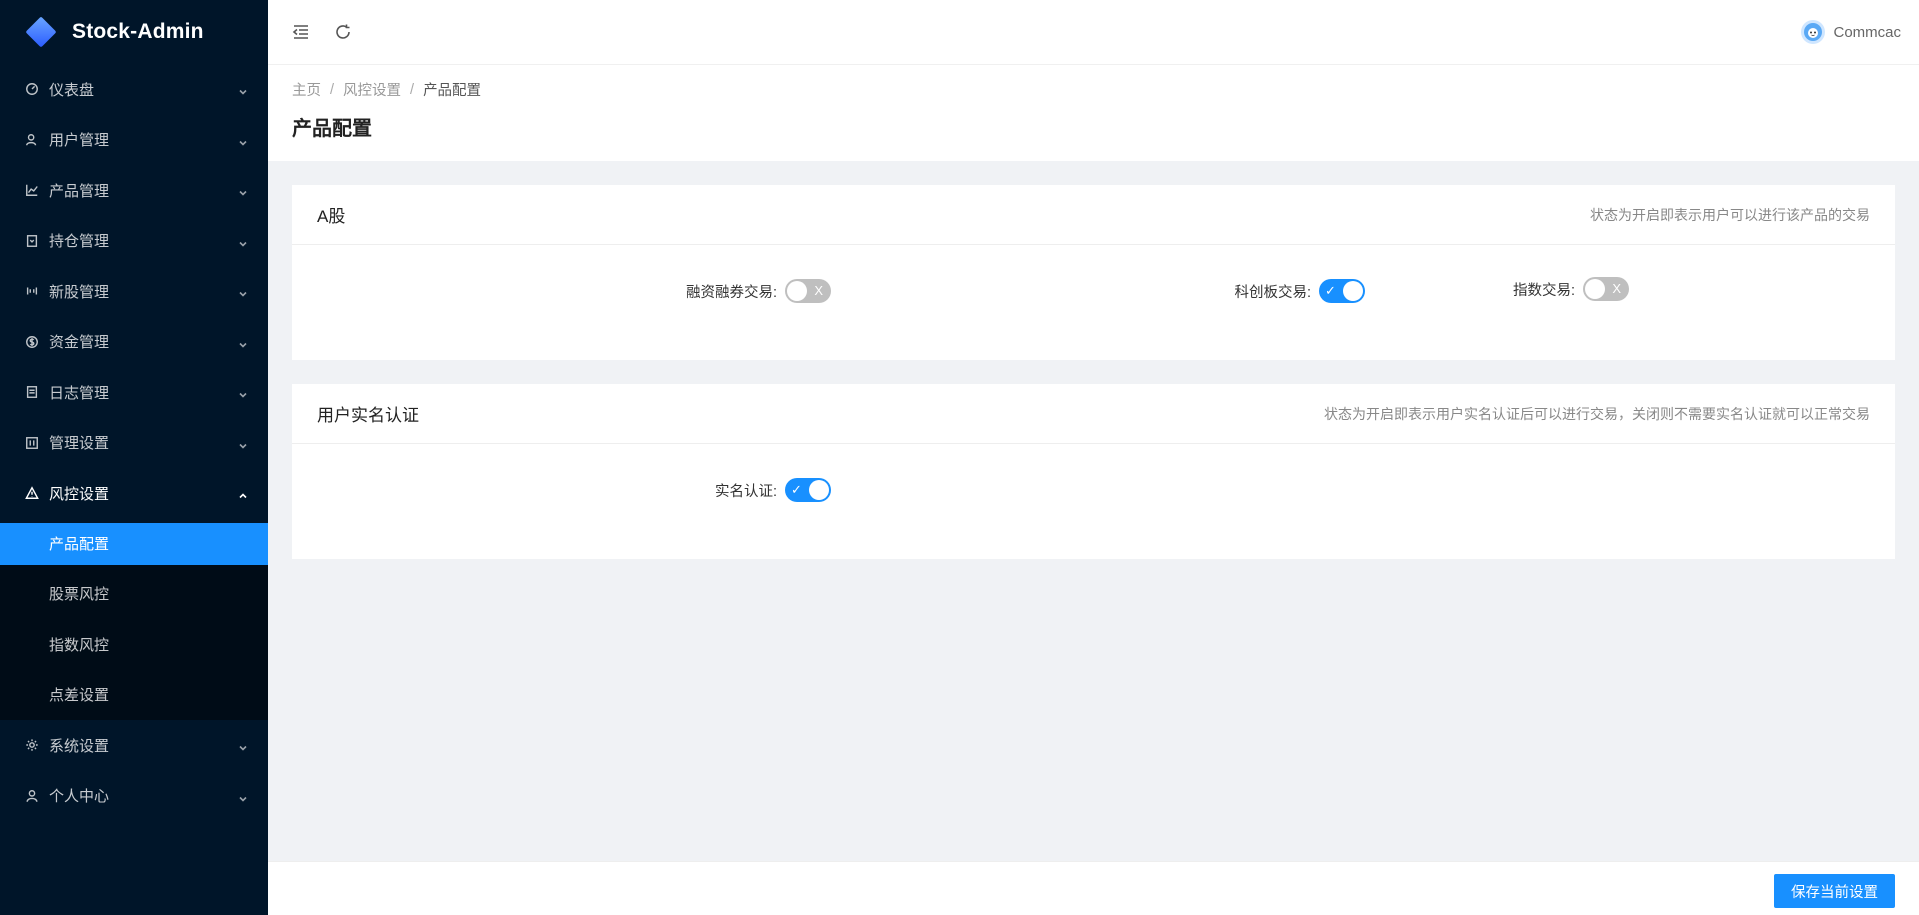 The height and width of the screenshot is (915, 1919). Describe the element at coordinates (79, 292) in the screenshot. I see `sidebar-item-label: 新股管理` at that location.